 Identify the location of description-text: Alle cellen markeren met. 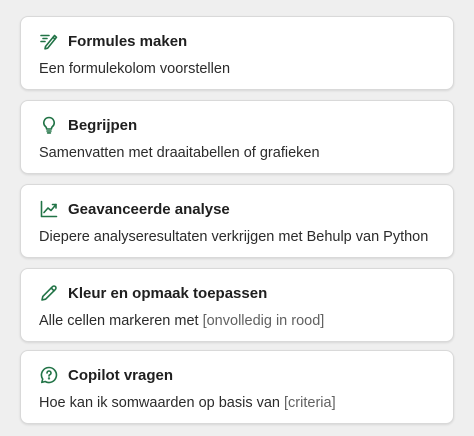
(121, 321).